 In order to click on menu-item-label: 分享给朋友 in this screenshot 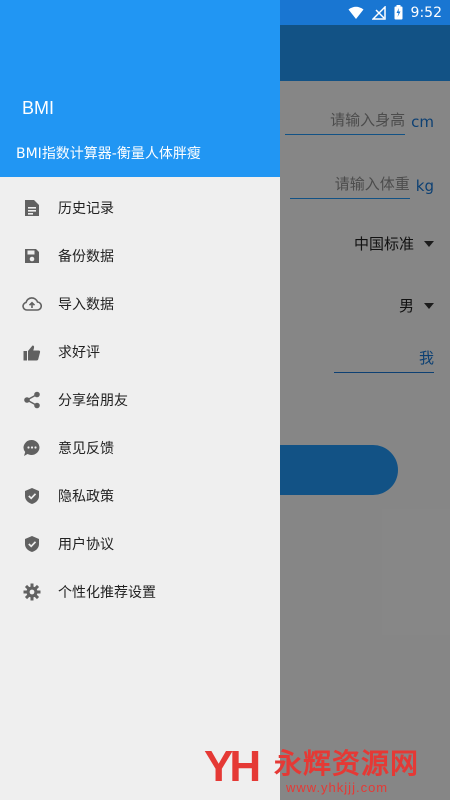, I will do `click(93, 401)`.